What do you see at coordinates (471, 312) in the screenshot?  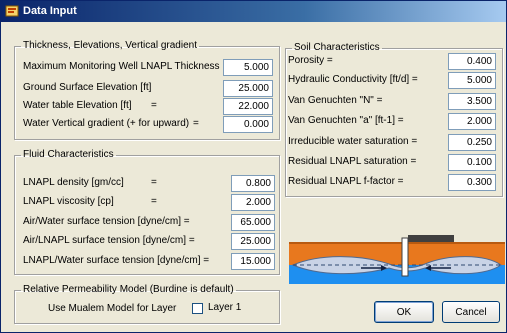 I see `cancel-button: Cancel` at bounding box center [471, 312].